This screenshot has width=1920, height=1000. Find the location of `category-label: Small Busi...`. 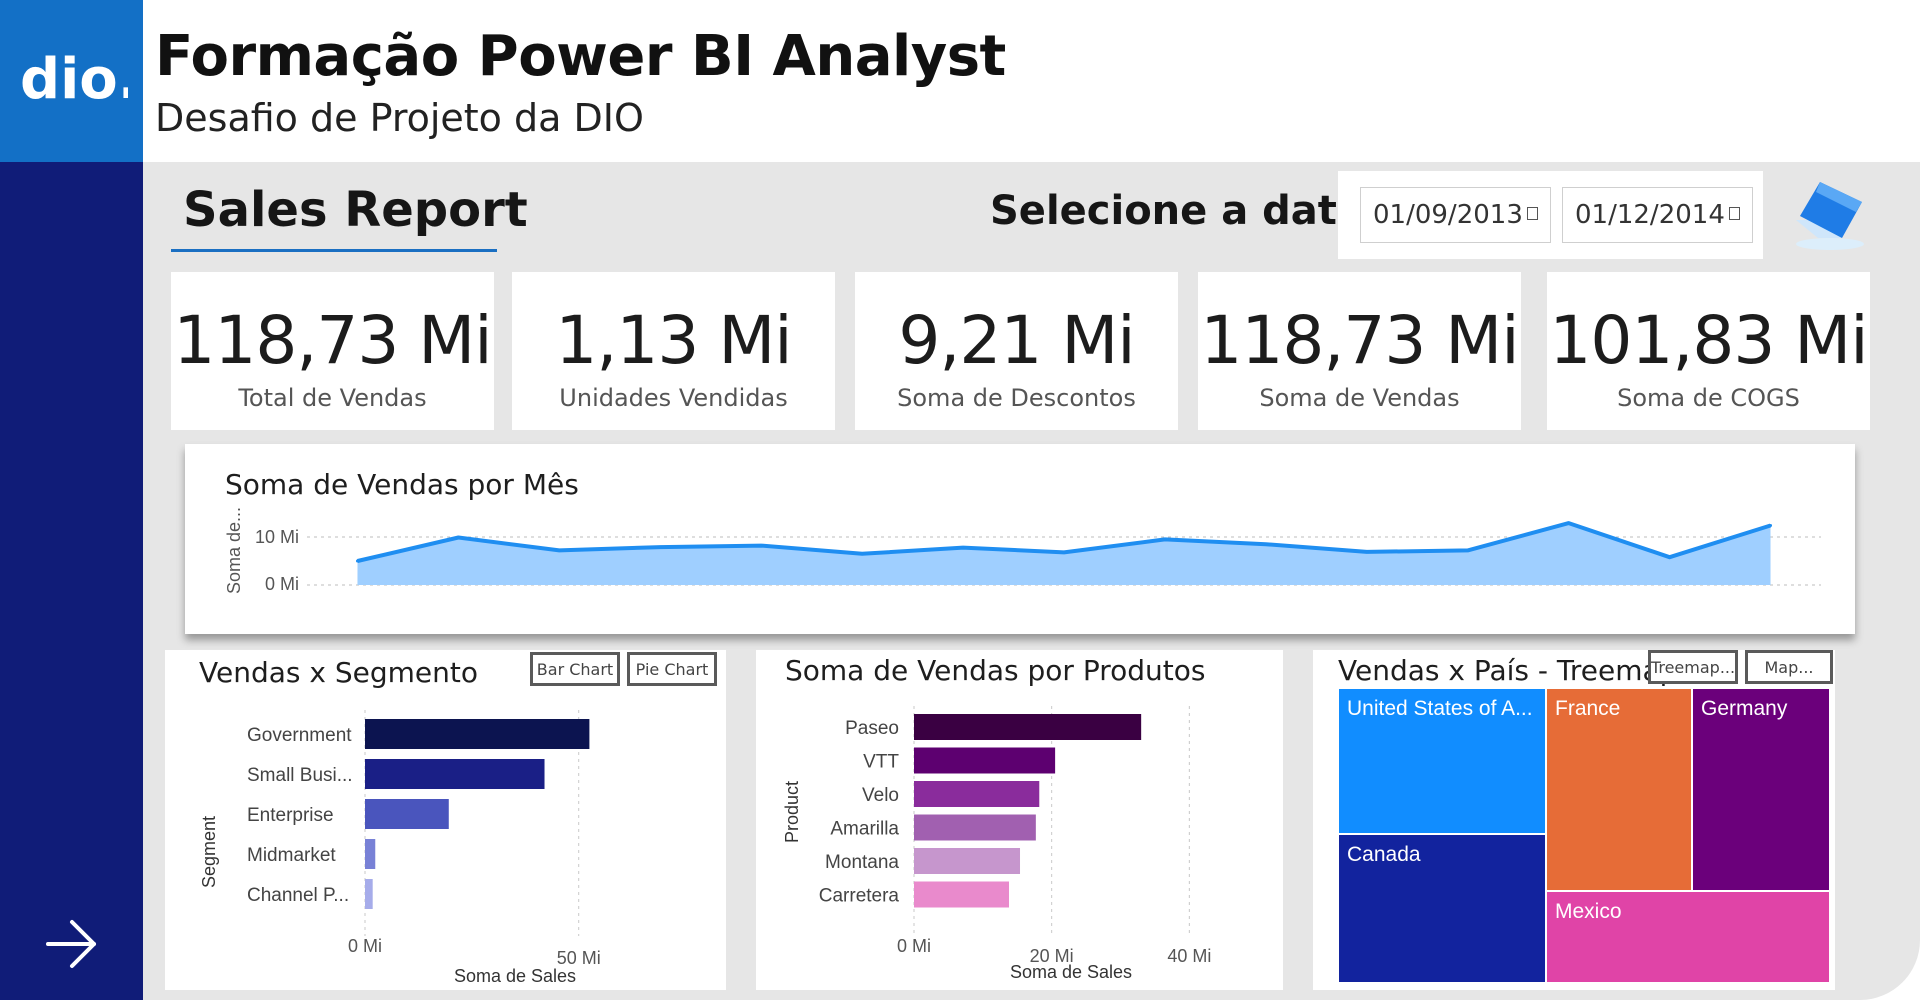

category-label: Small Busi... is located at coordinates (300, 775).